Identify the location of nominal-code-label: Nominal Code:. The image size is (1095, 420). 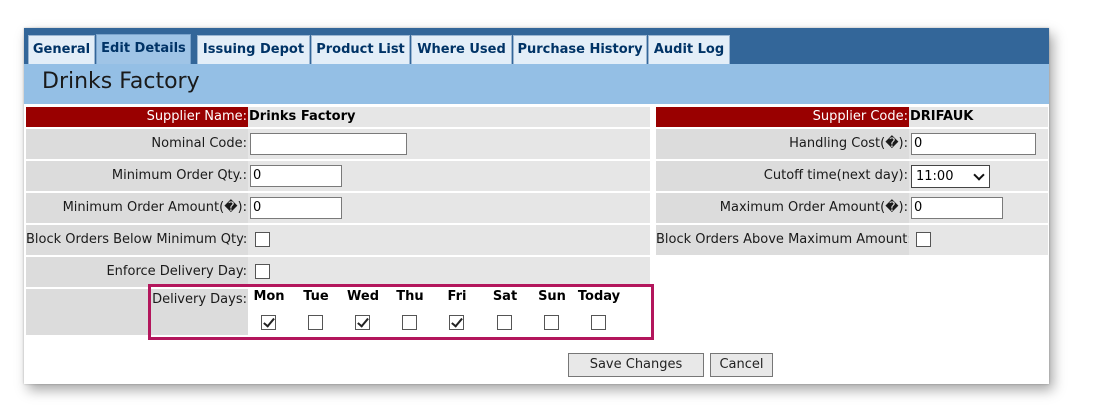
(137, 144).